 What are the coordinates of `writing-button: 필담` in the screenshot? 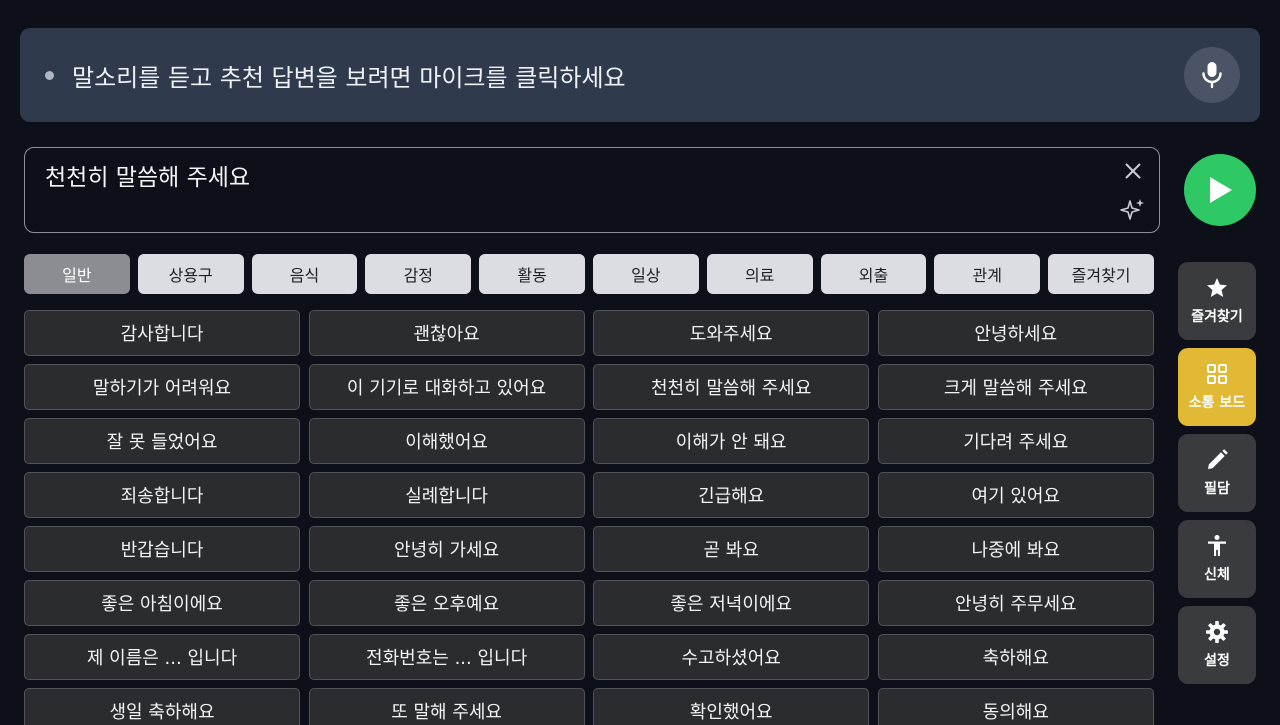 It's located at (1217, 473).